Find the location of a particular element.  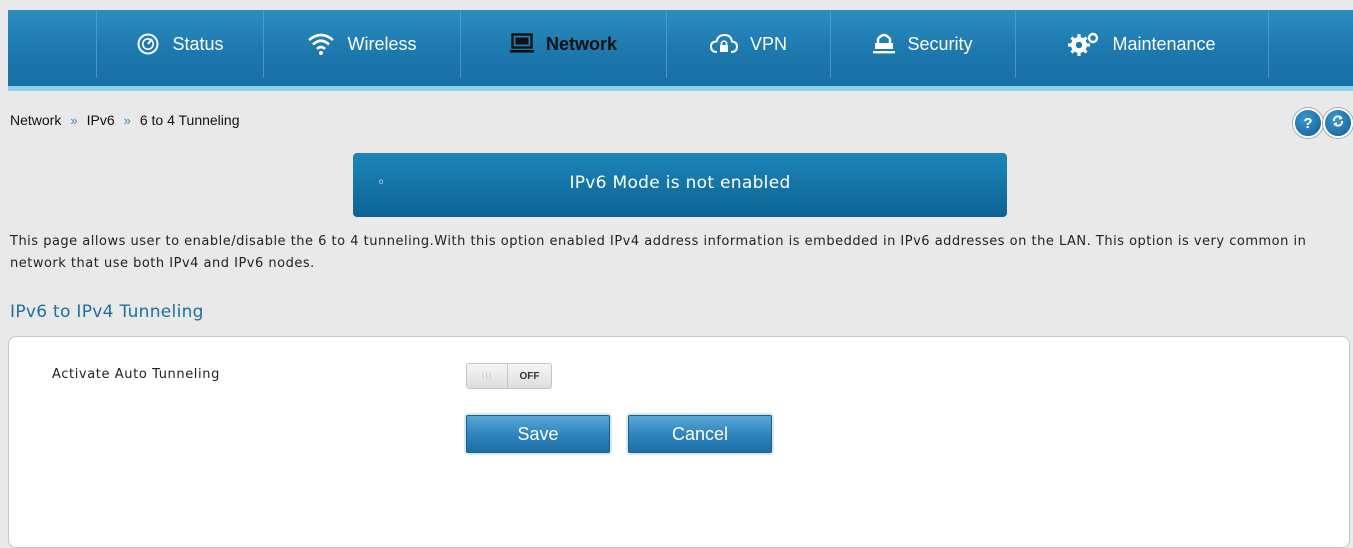

breadcrumb-item-network: Network is located at coordinates (35, 120).